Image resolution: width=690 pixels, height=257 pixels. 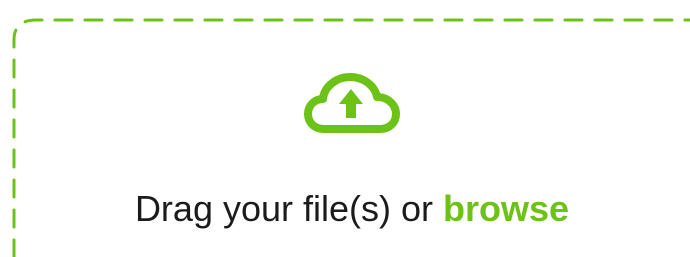 I want to click on cloud-upload-icon, so click(x=352, y=103).